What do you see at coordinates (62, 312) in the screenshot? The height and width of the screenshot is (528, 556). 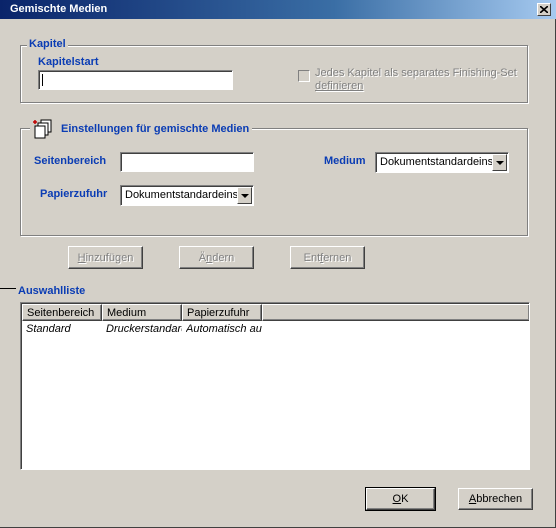 I see `column-header-page-range: Seitenbereich` at bounding box center [62, 312].